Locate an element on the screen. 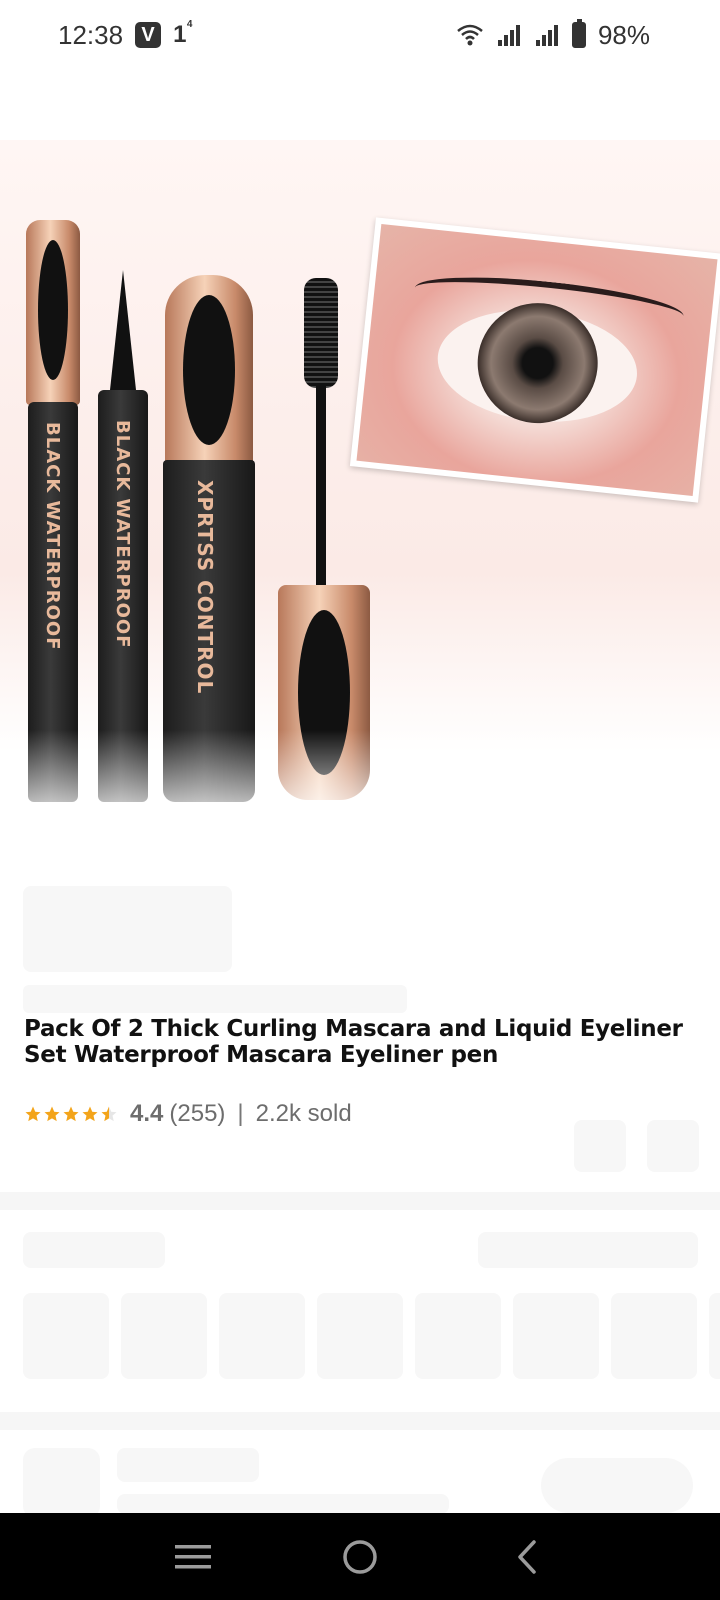 The image size is (720, 1600). status-time: 12:38 is located at coordinates (91, 34).